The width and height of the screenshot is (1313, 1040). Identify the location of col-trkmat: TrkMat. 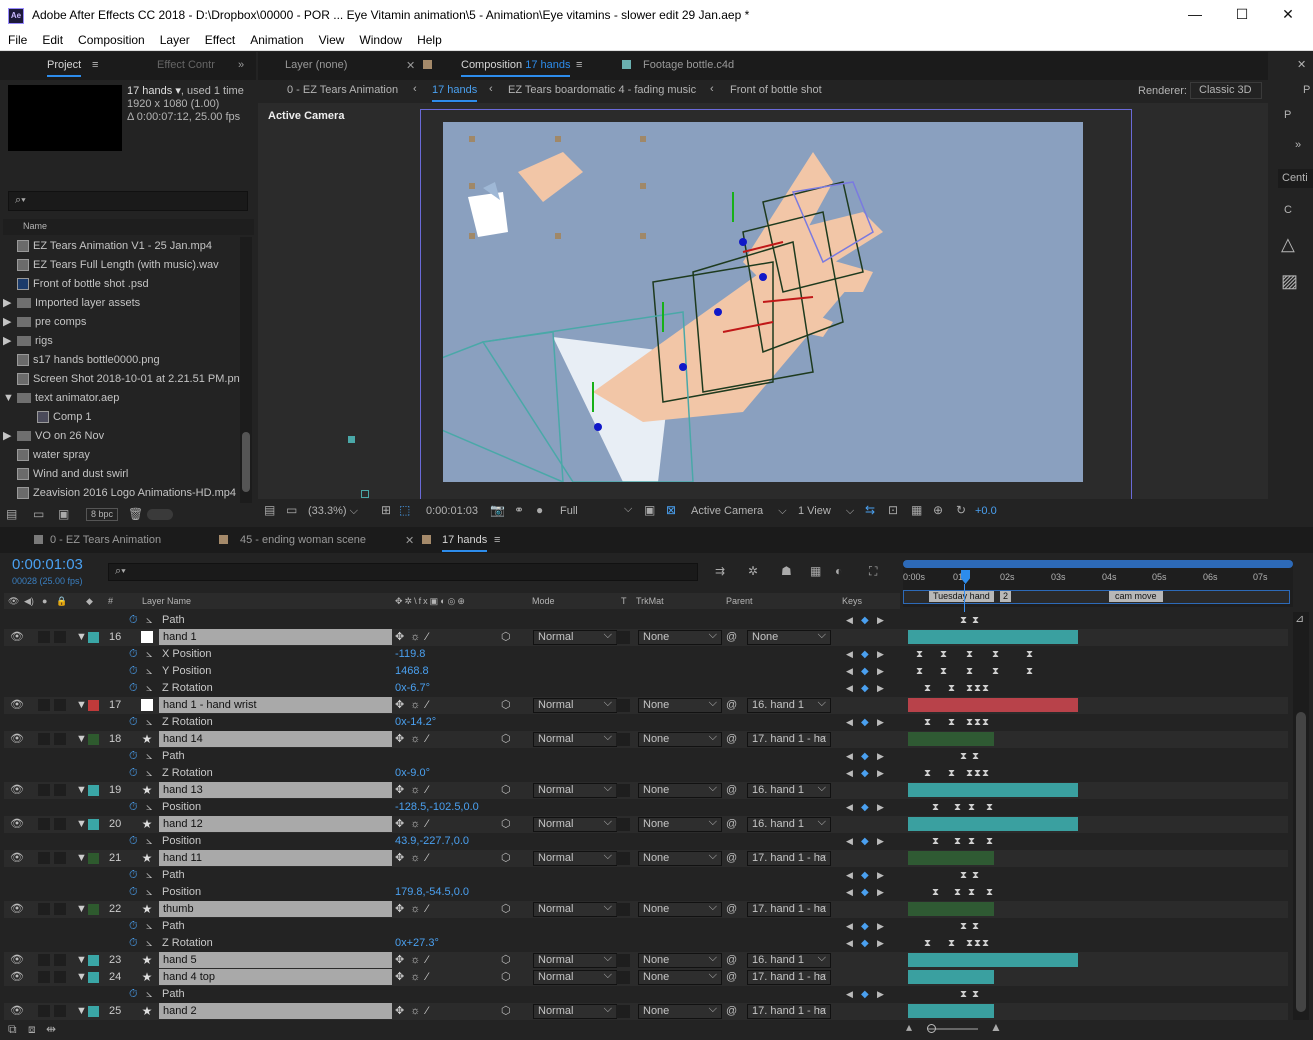
(650, 601).